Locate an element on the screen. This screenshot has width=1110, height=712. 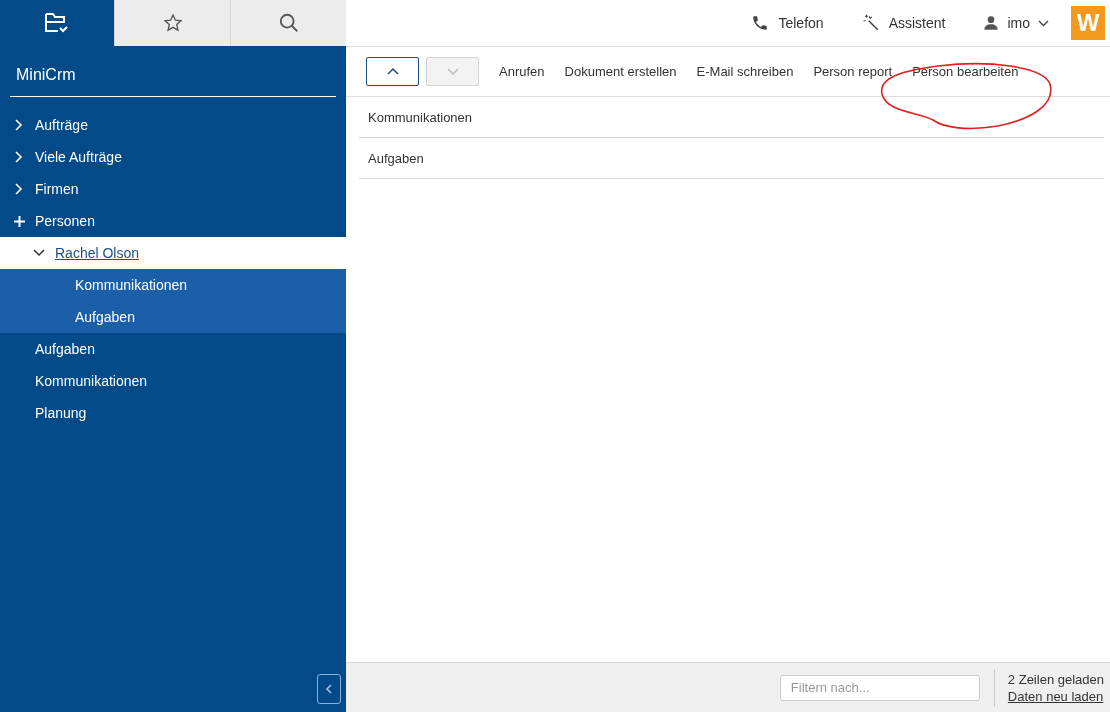
chevron-left-icon is located at coordinates (329, 689).